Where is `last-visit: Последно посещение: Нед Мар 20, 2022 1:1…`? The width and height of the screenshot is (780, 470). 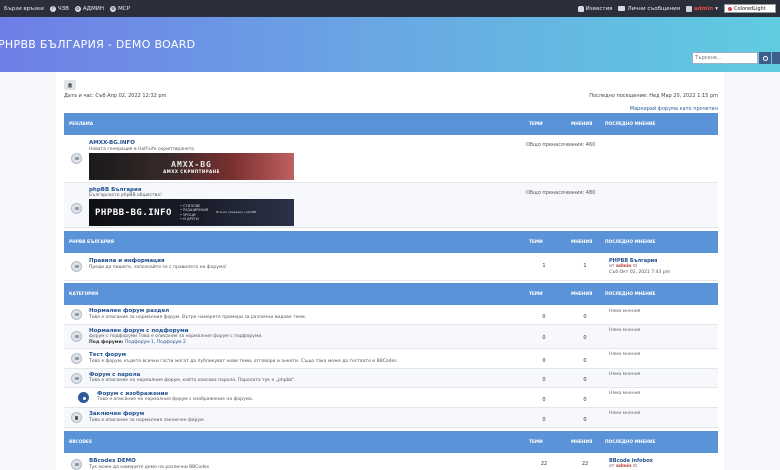
last-visit: Последно посещение: Нед Мар 20, 2022 1:1… is located at coordinates (653, 96).